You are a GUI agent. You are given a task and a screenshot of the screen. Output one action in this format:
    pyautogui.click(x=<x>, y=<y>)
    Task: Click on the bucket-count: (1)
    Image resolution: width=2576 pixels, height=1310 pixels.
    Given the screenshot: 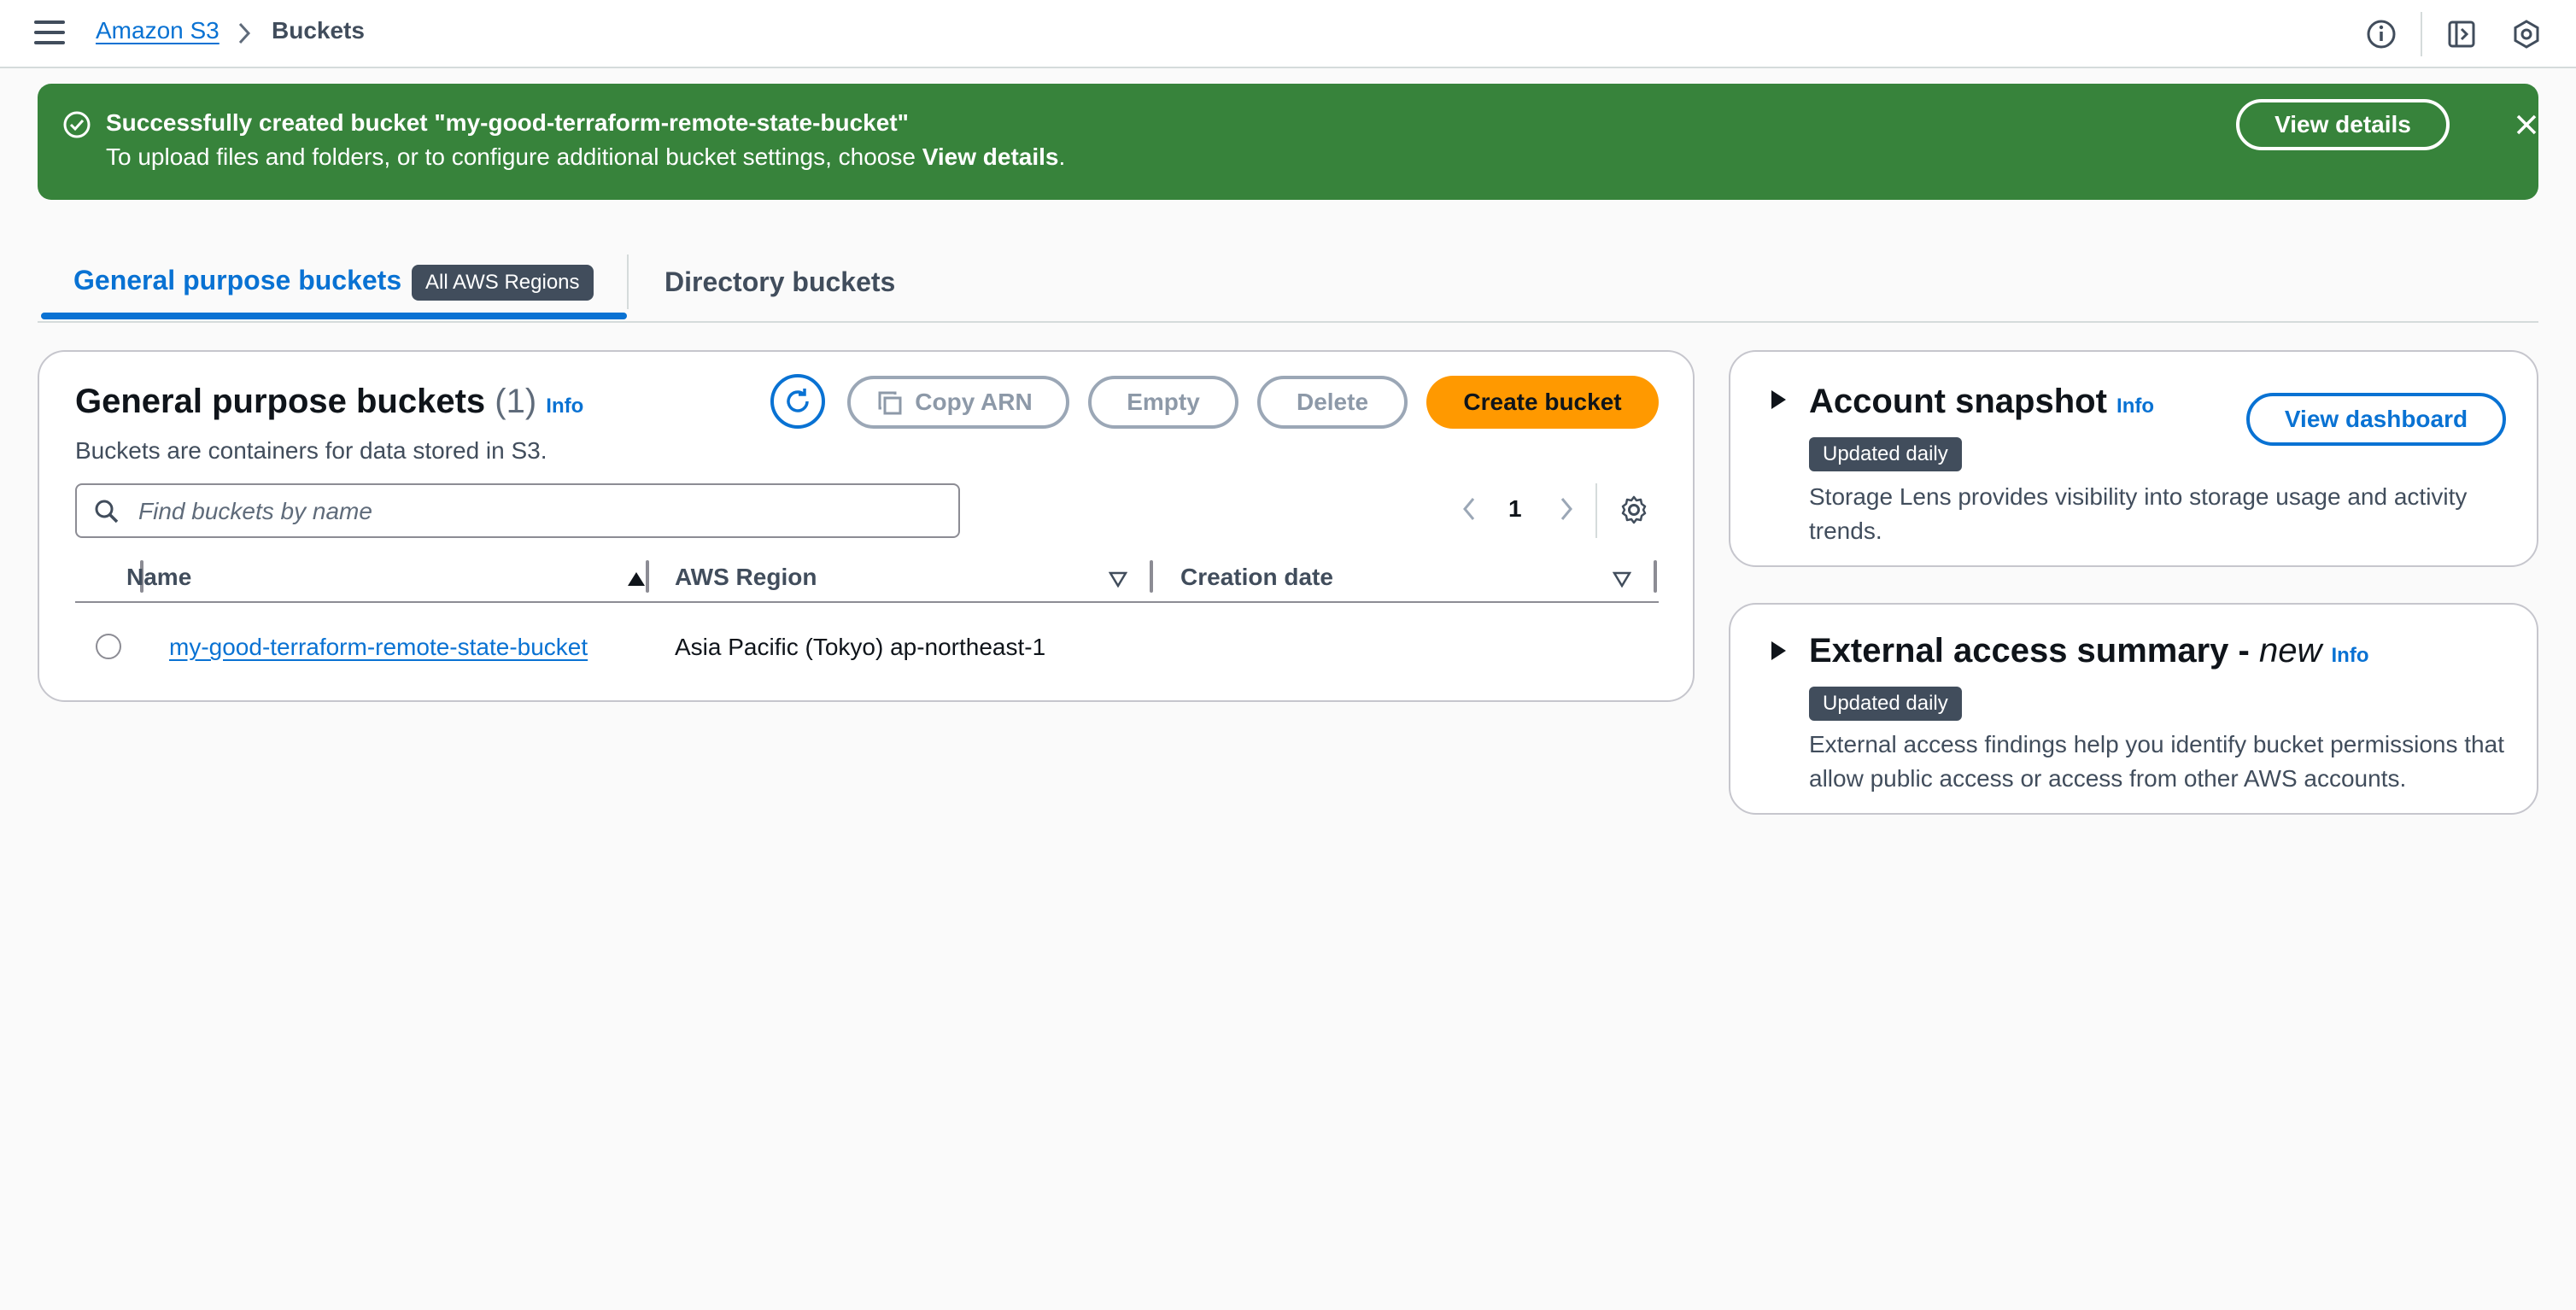 What is the action you would take?
    pyautogui.click(x=516, y=401)
    